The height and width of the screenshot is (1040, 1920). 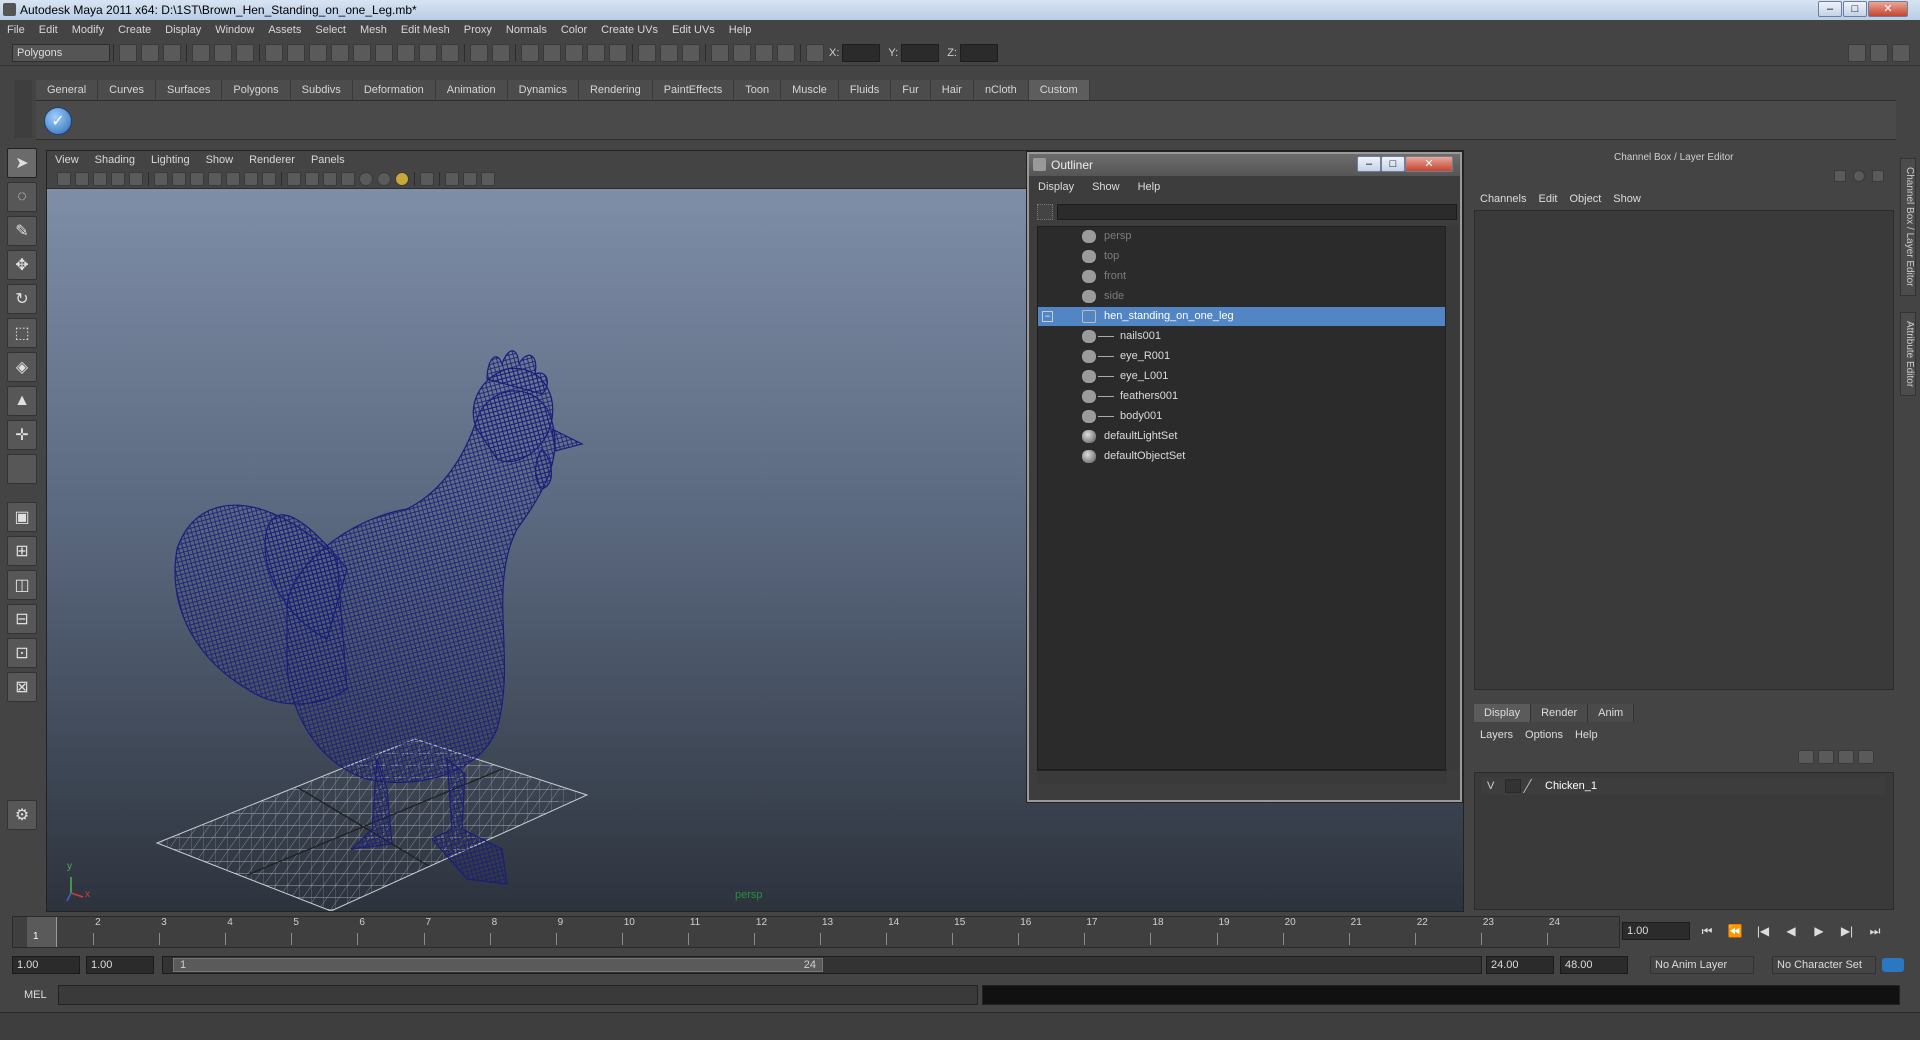 What do you see at coordinates (1702, 965) in the screenshot?
I see `anim-layer-dropdown: No Anim Layer` at bounding box center [1702, 965].